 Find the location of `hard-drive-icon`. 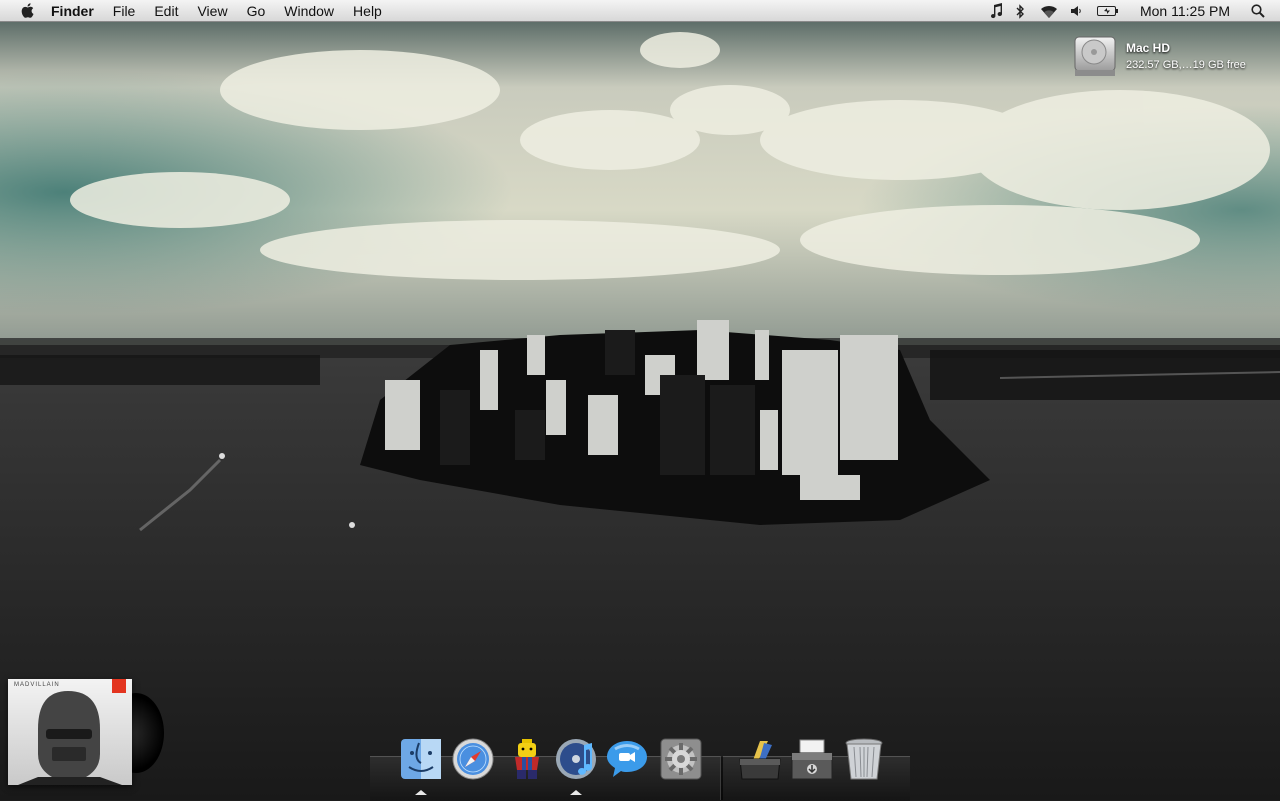

hard-drive-icon is located at coordinates (1096, 57).